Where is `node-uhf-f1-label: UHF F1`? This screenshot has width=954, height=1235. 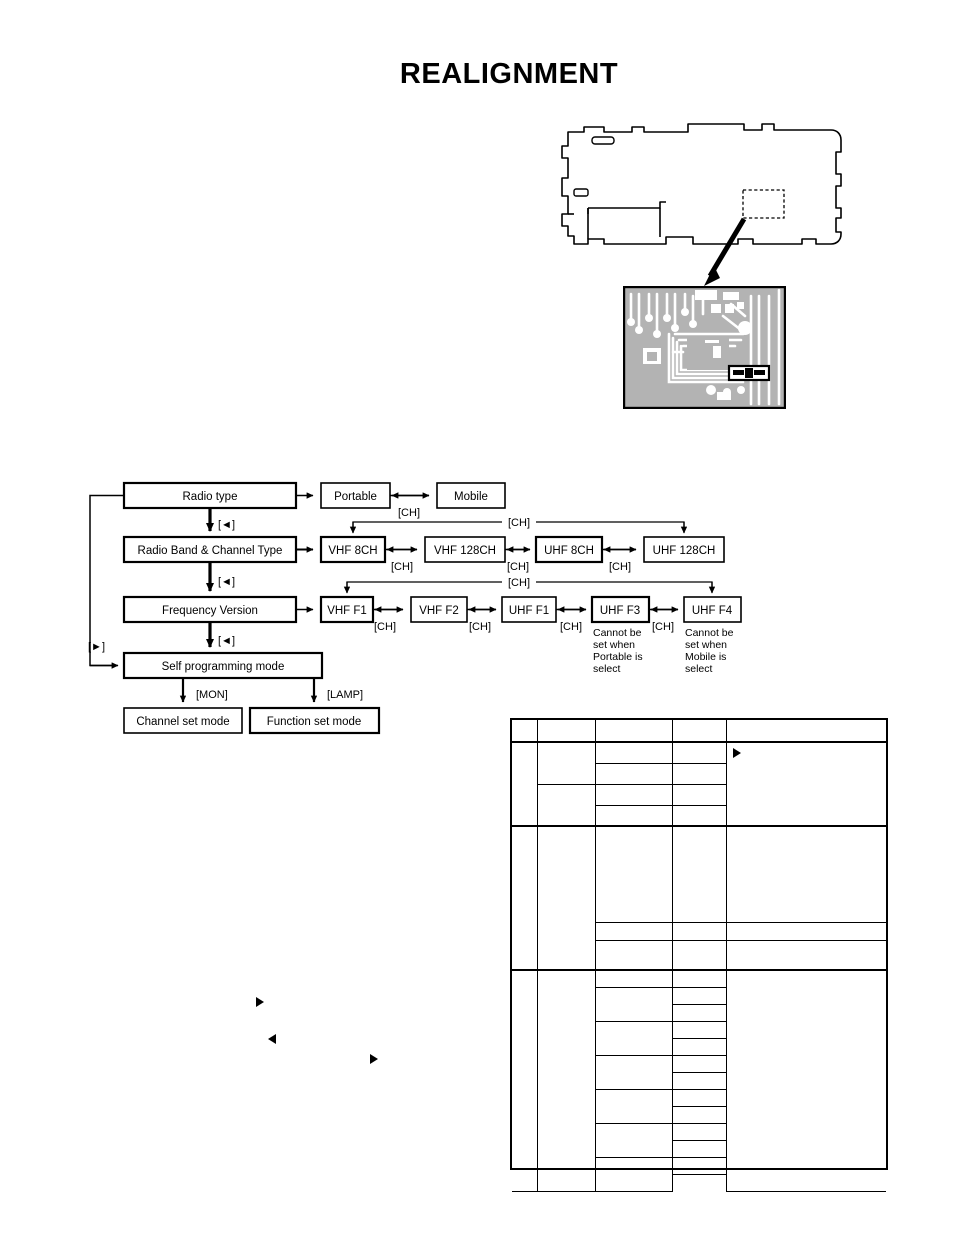 node-uhf-f1-label: UHF F1 is located at coordinates (529, 611).